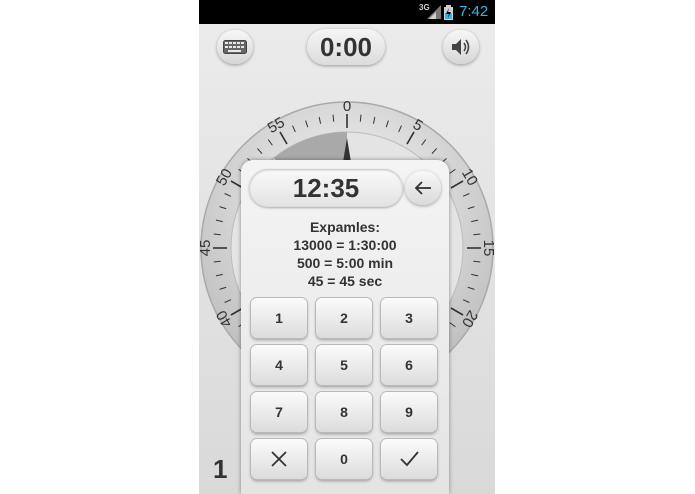  I want to click on key-3: 3, so click(409, 318).